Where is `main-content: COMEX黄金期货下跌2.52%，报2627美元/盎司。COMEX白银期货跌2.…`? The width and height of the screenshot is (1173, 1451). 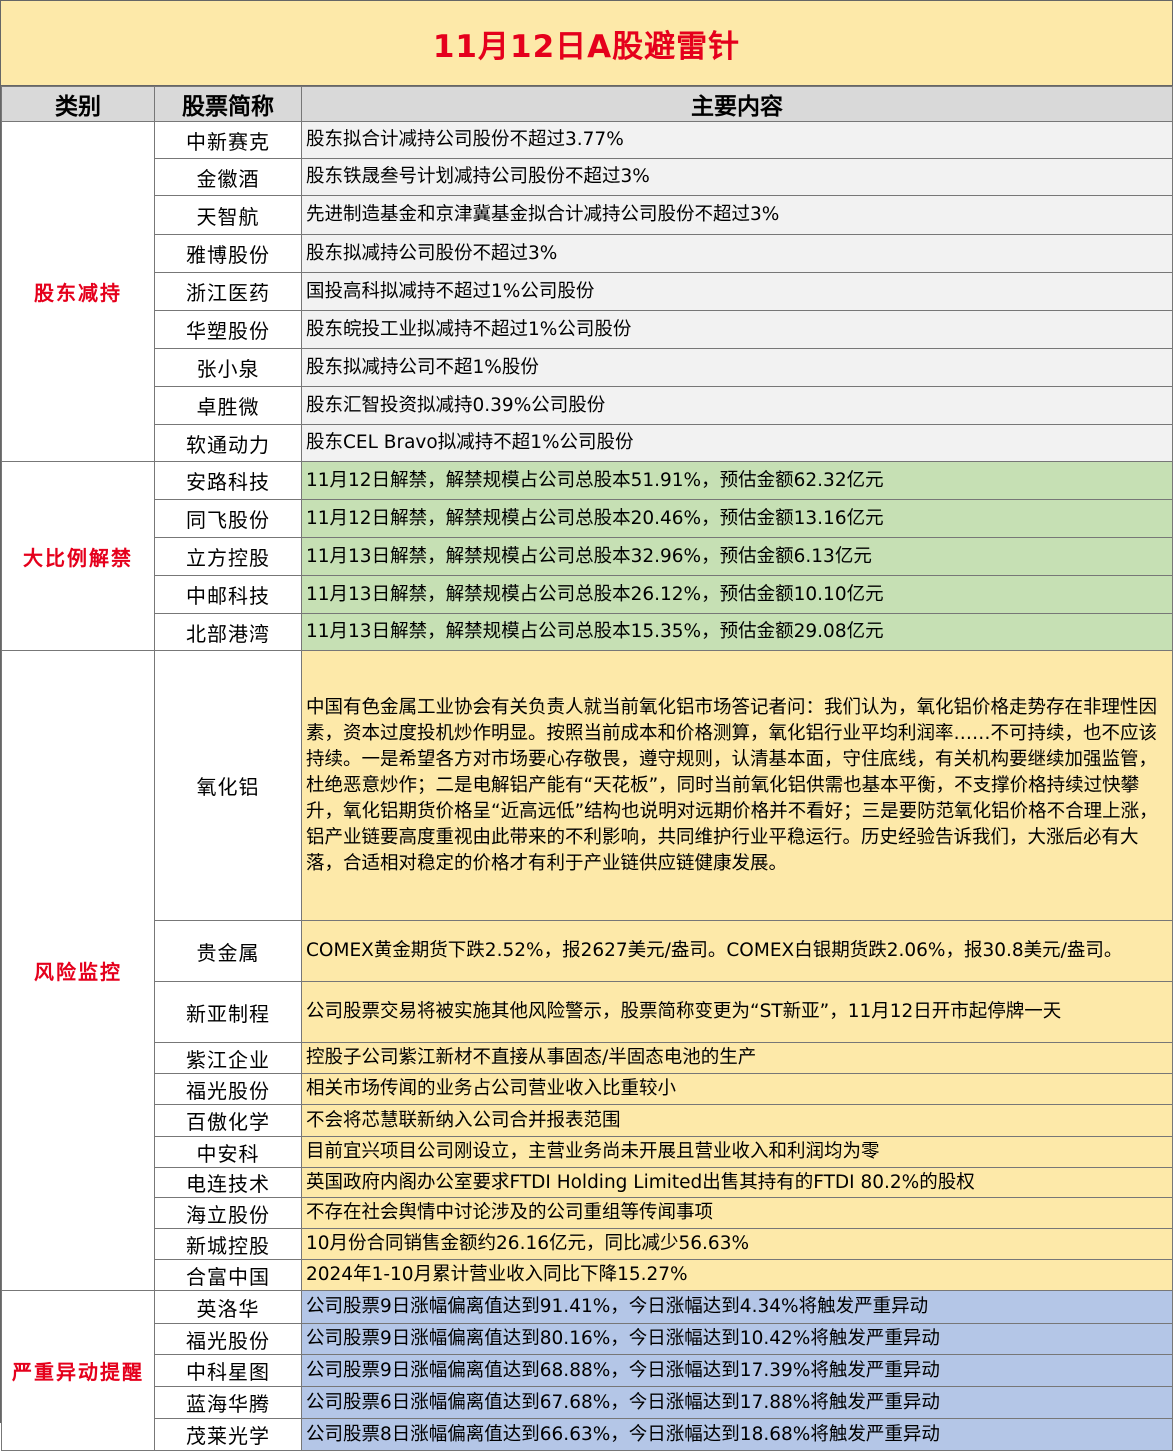 main-content: COMEX黄金期货下跌2.52%，报2627美元/盎司。COMEX白银期货跌2.… is located at coordinates (737, 951).